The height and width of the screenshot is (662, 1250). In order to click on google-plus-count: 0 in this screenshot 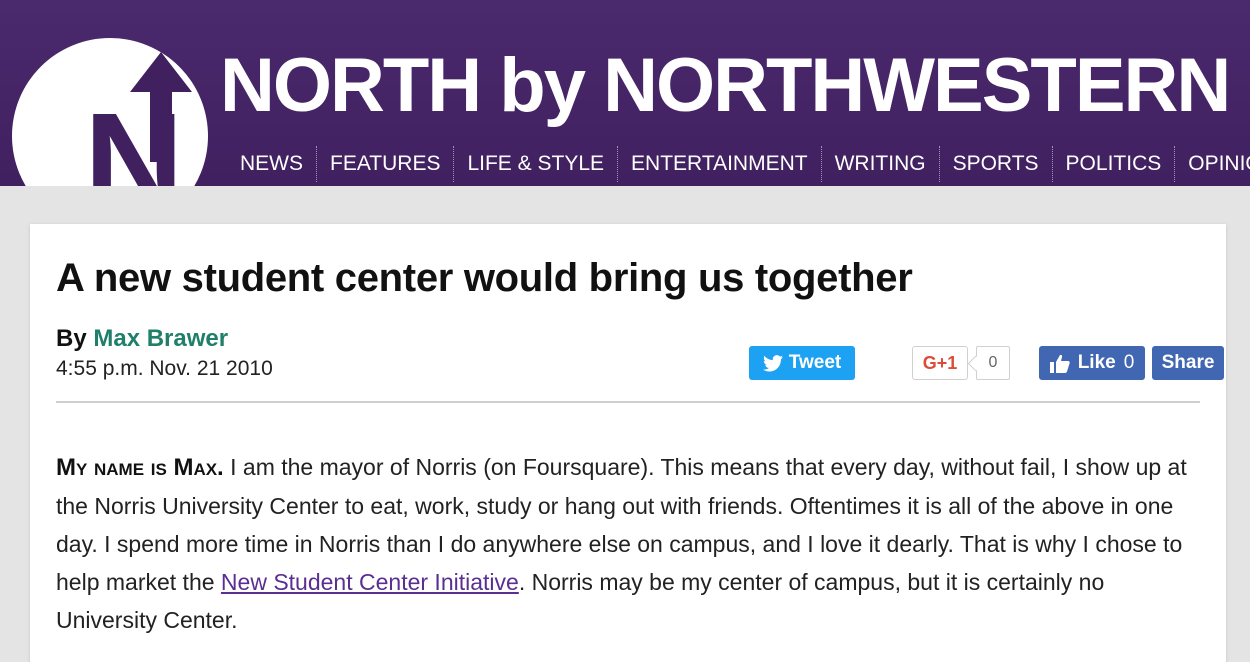, I will do `click(993, 363)`.